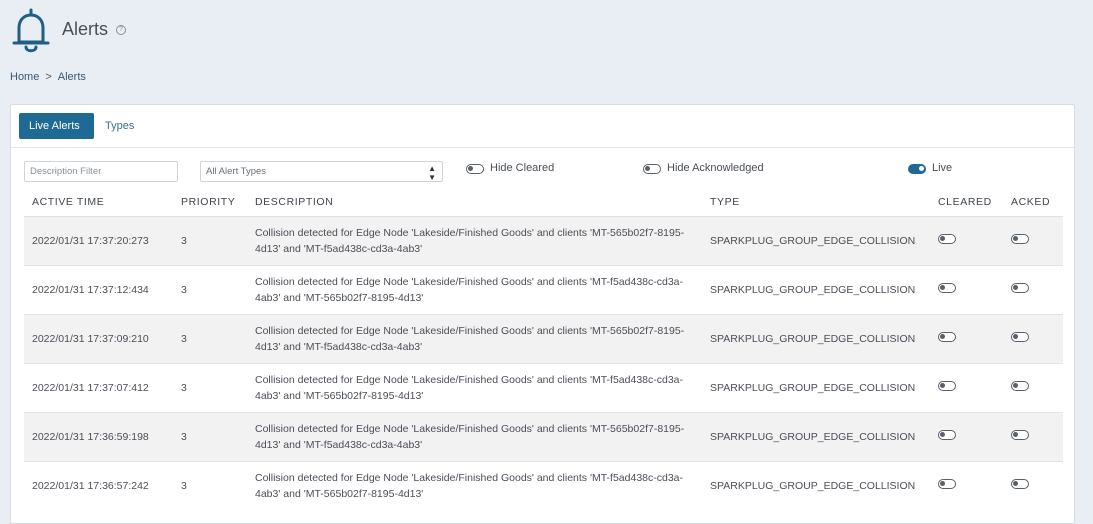 The width and height of the screenshot is (1093, 524). What do you see at coordinates (715, 168) in the screenshot?
I see `hide-acknowledged-label: Hide Acknowledged` at bounding box center [715, 168].